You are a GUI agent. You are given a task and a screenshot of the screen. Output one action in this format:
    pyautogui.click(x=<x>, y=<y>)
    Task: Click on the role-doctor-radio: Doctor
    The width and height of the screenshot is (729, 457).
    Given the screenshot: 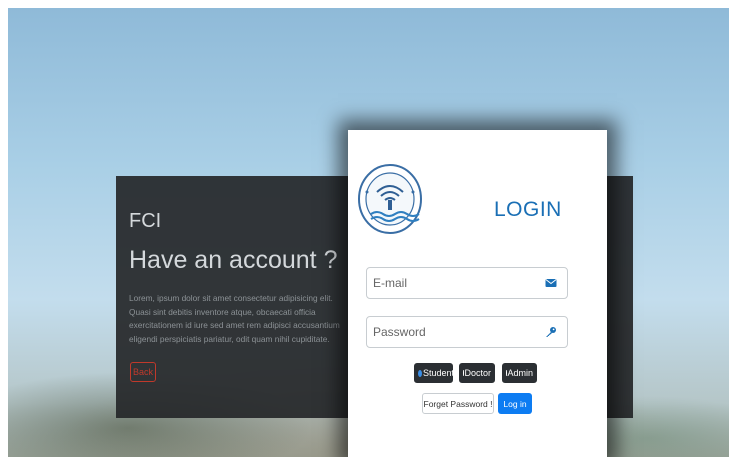 What is the action you would take?
    pyautogui.click(x=477, y=373)
    